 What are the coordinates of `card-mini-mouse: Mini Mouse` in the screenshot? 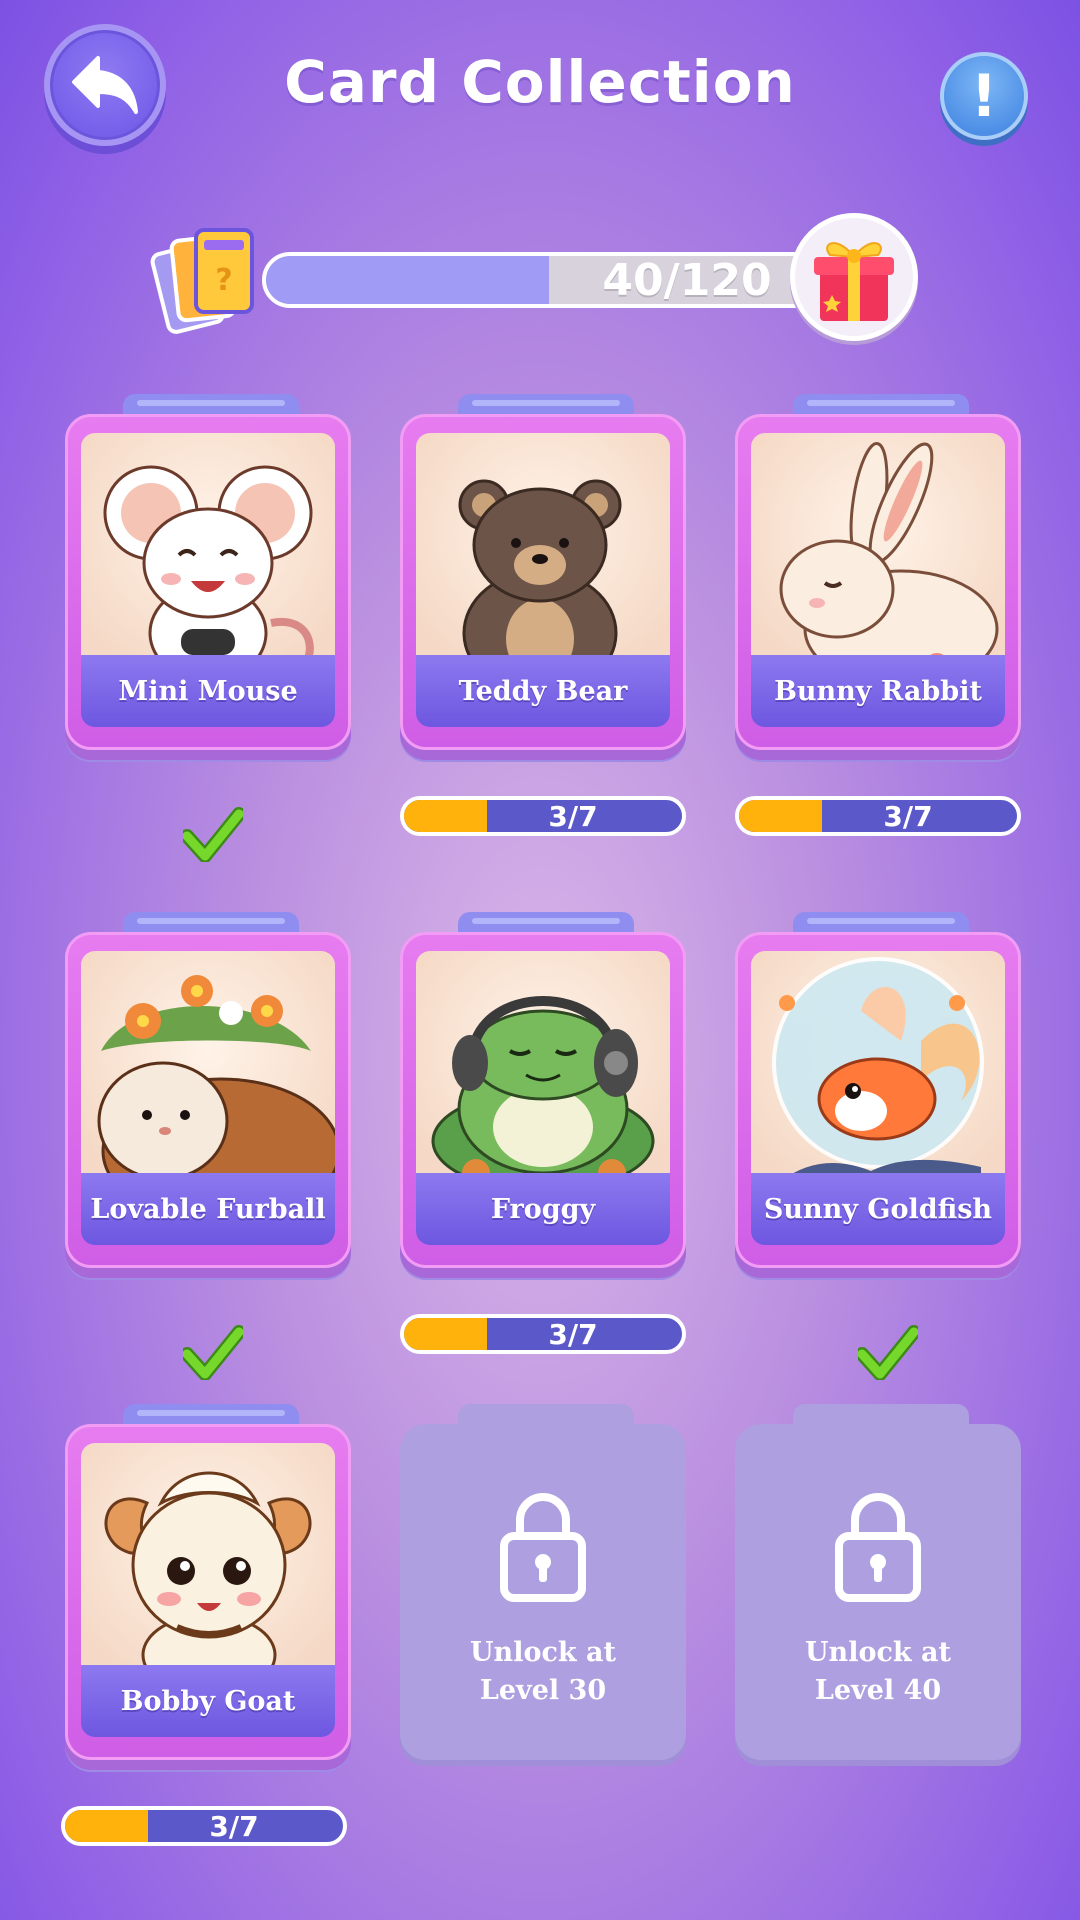 It's located at (208, 572).